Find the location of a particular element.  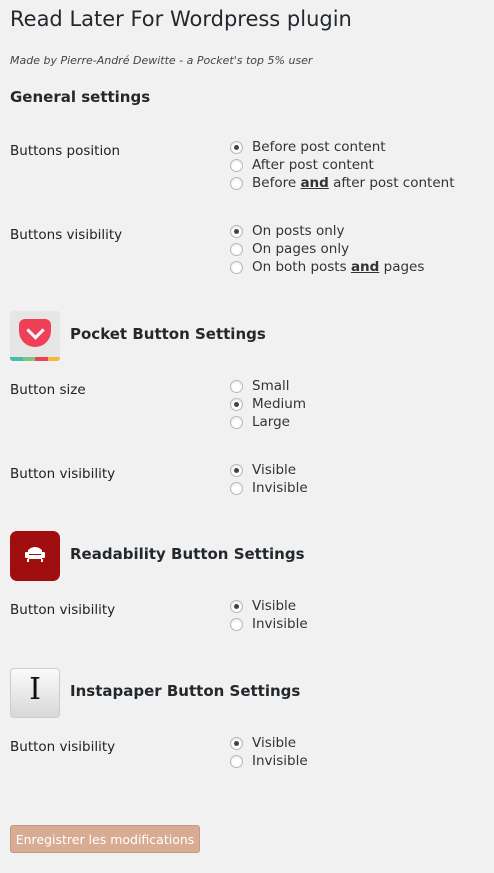

buttons-position-label: Buttons position is located at coordinates (65, 151).